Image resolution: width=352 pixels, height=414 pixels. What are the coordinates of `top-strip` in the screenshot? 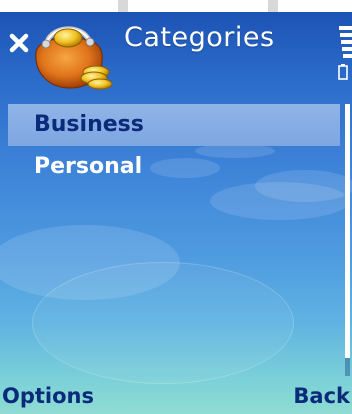 It's located at (176, 6).